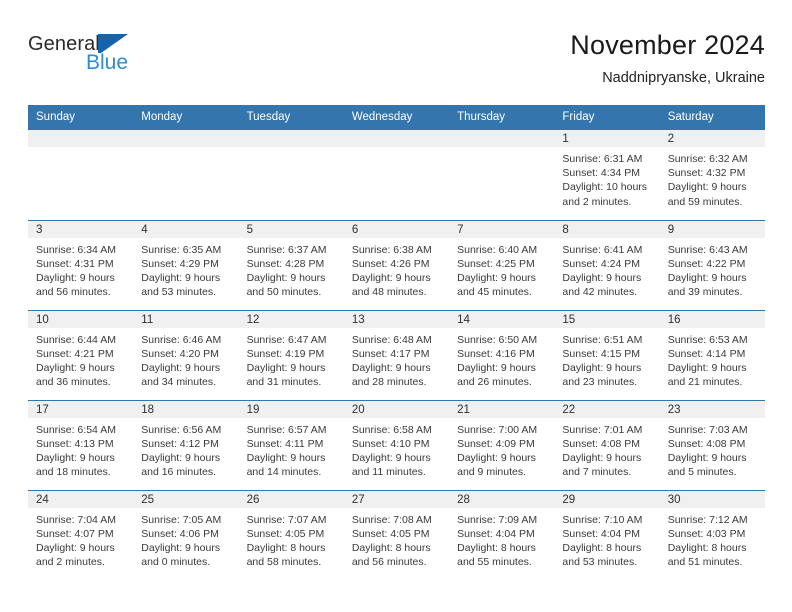 This screenshot has width=792, height=612. What do you see at coordinates (705, 201) in the screenshot?
I see `daylight-duration-line2: and 59 minutes.` at bounding box center [705, 201].